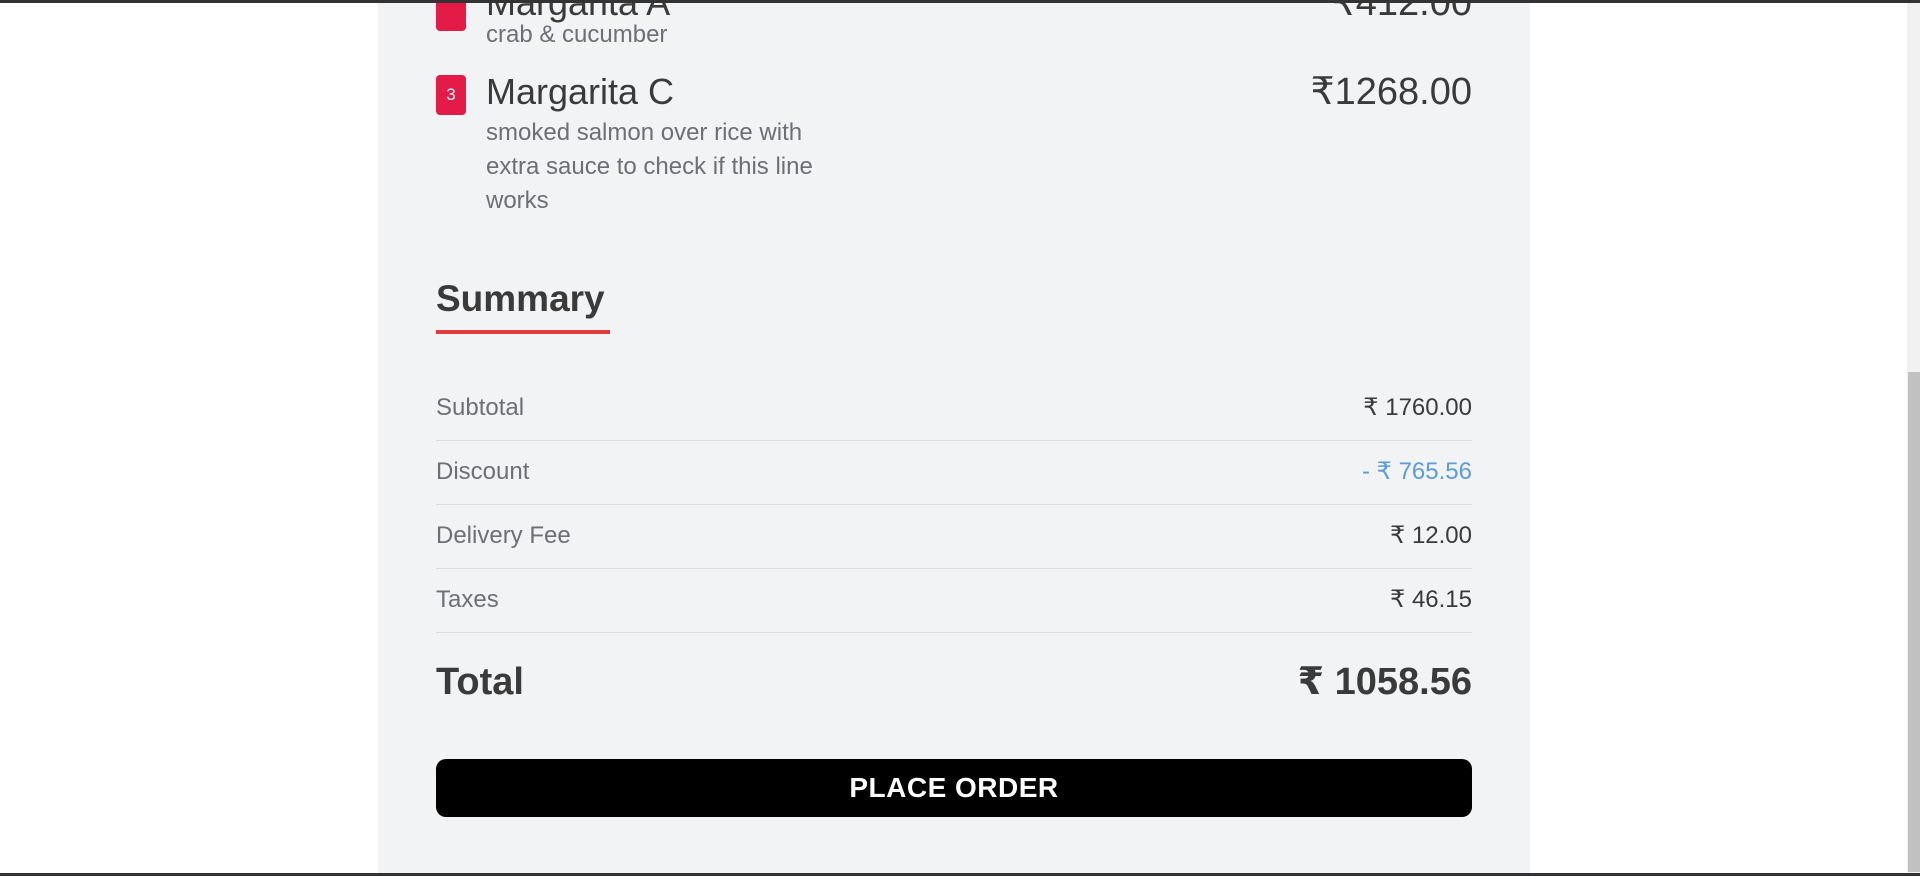  Describe the element at coordinates (451, 17) in the screenshot. I see `quantity-badge` at that location.